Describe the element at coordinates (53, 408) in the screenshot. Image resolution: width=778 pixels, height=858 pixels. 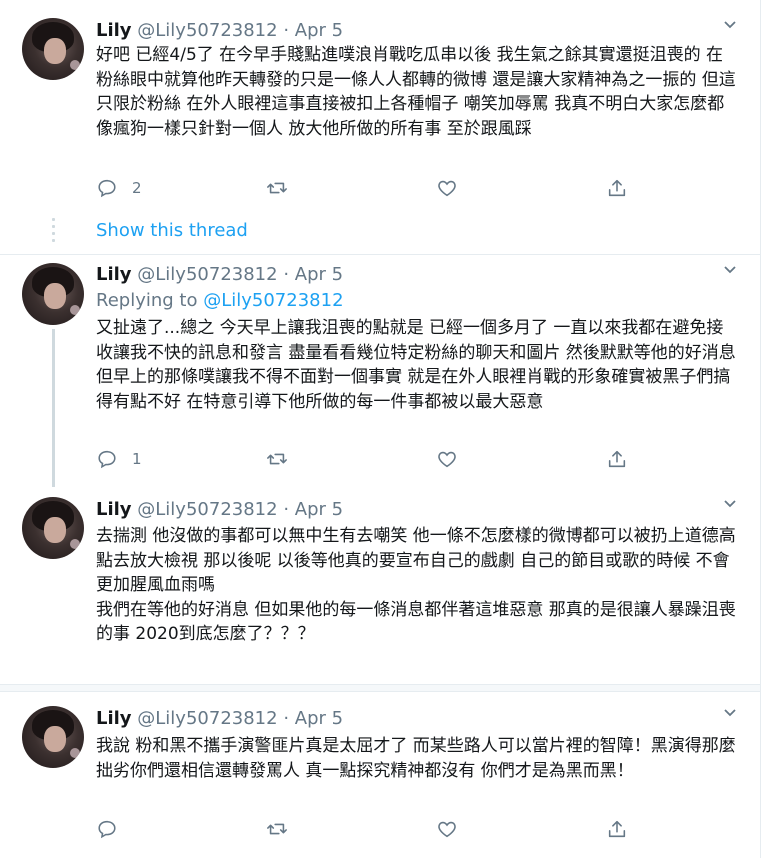
I see `thread-line` at that location.